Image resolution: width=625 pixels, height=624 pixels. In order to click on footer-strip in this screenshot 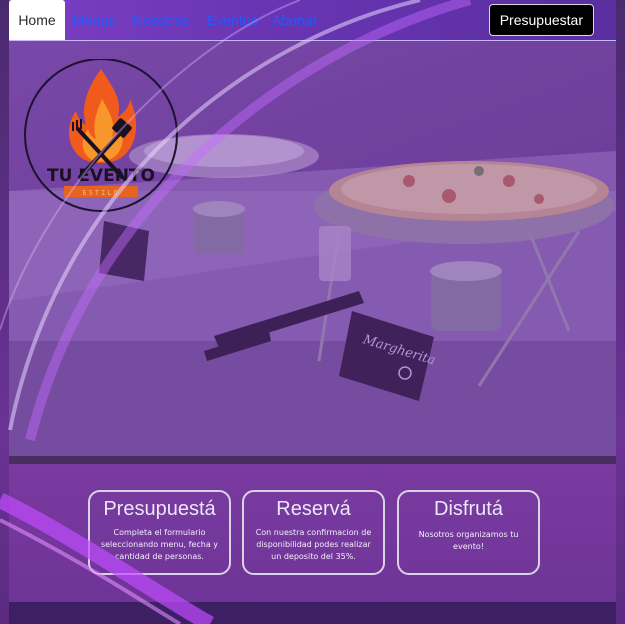, I will do `click(312, 613)`.